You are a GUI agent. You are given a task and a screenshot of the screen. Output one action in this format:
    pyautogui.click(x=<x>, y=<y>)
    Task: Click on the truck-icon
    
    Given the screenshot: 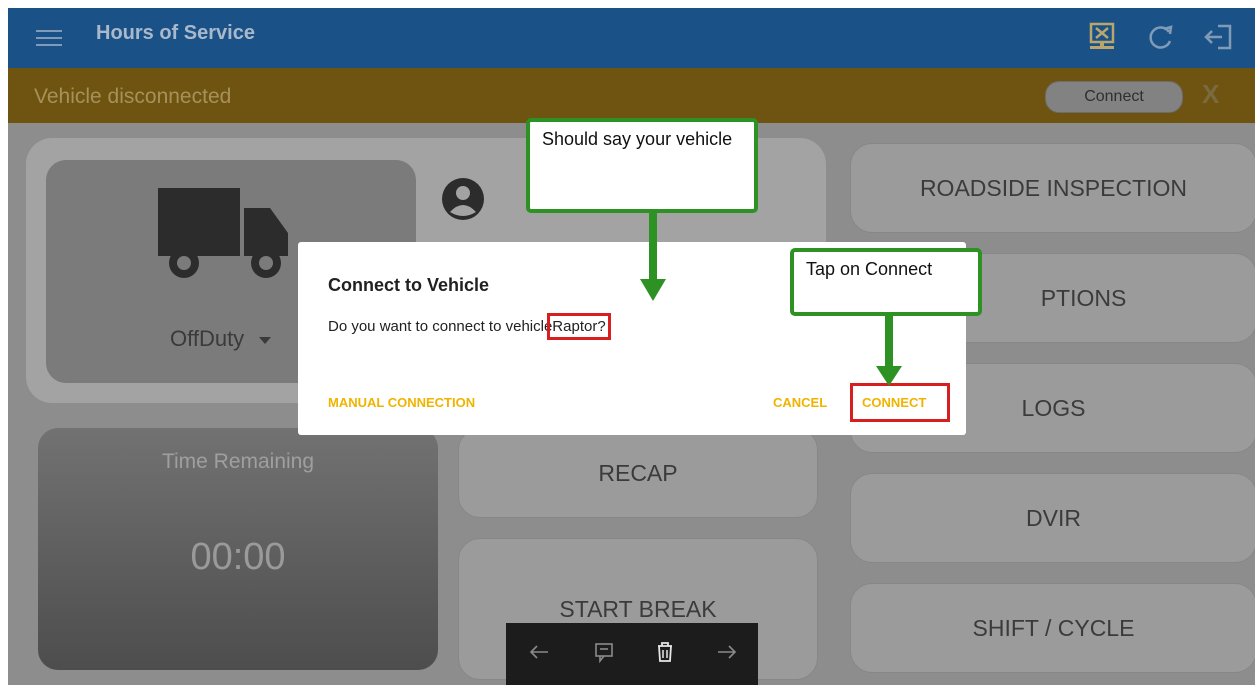 What is the action you would take?
    pyautogui.click(x=223, y=233)
    